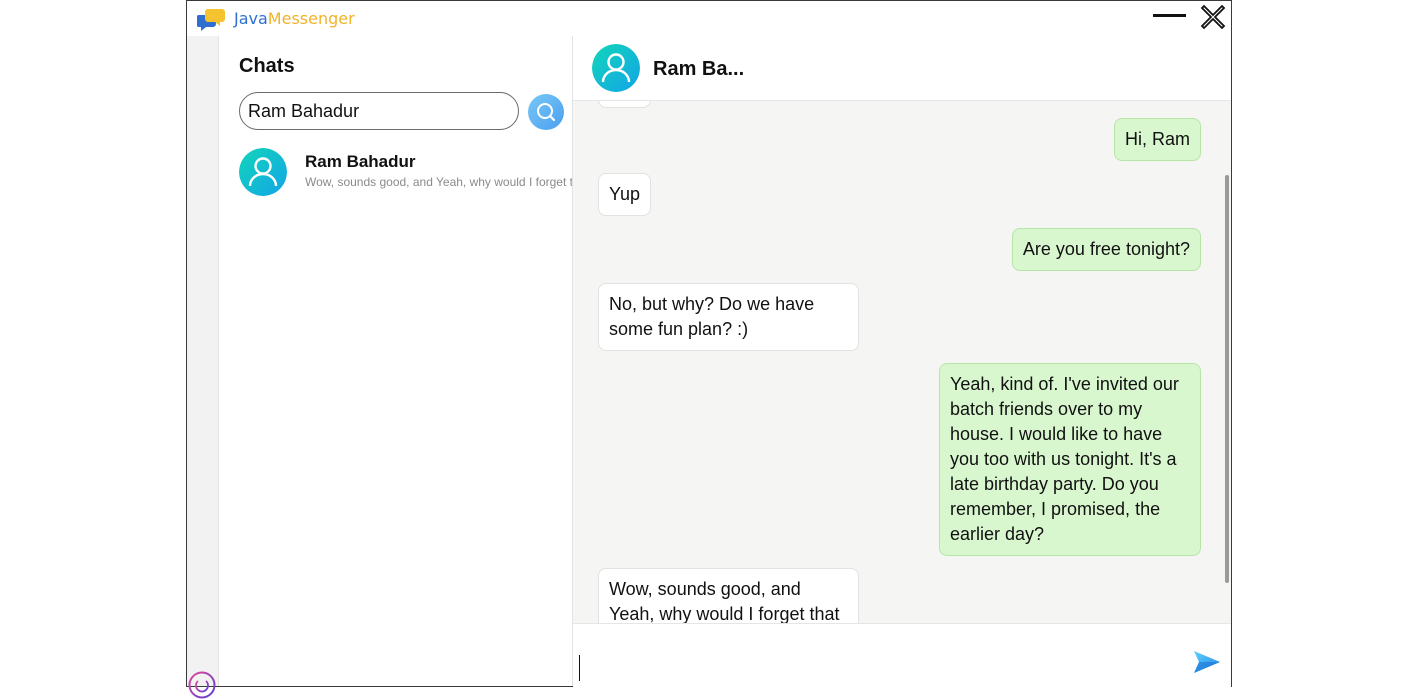 The image size is (1416, 699). I want to click on text-caret, so click(579, 668).